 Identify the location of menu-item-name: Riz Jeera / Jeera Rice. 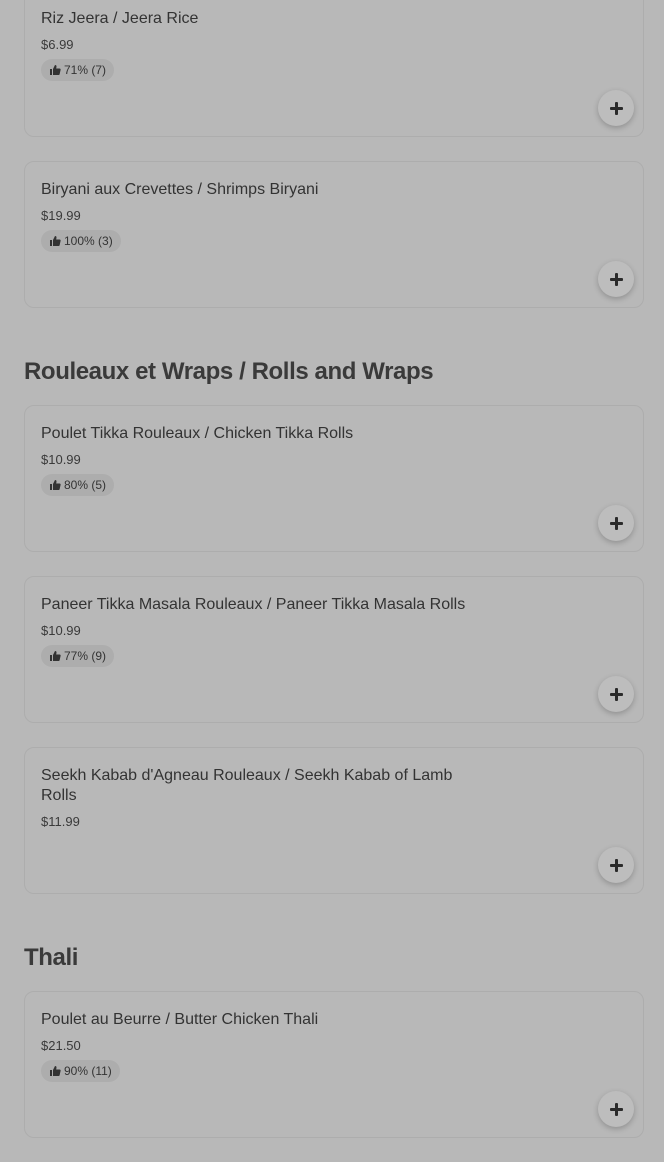
(120, 18).